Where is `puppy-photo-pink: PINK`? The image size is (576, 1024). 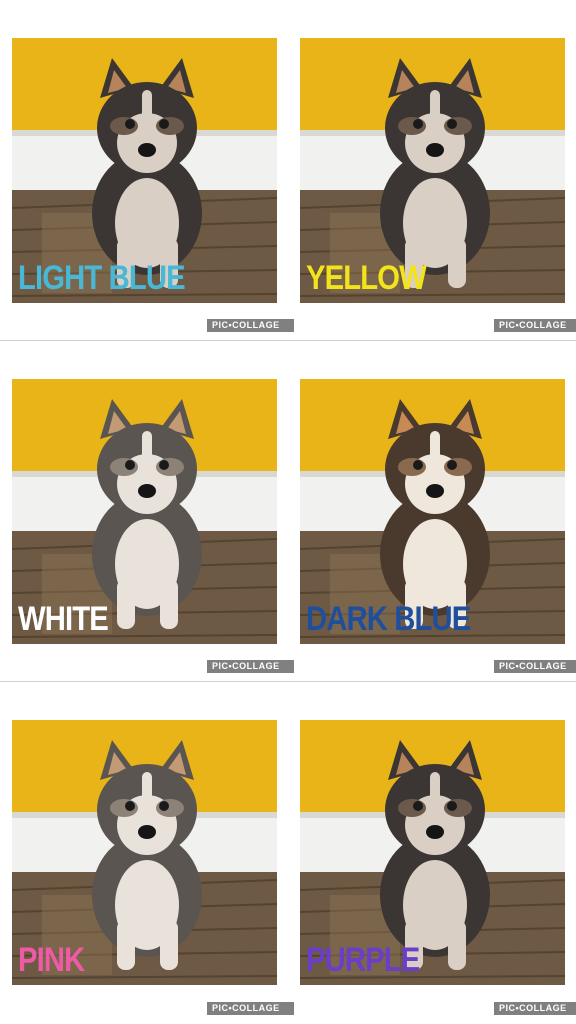 puppy-photo-pink: PINK is located at coordinates (144, 852).